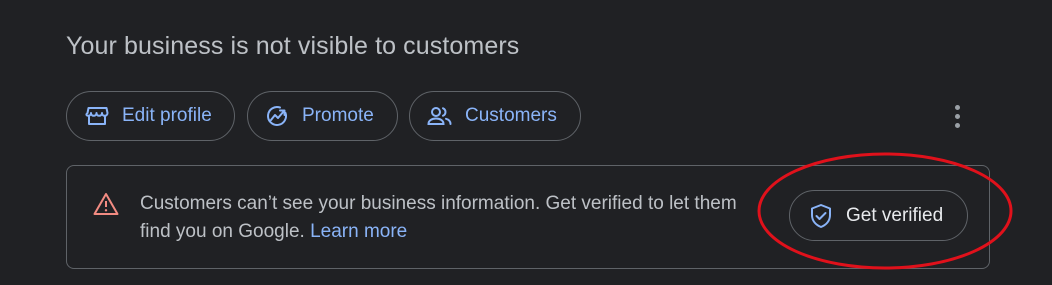 This screenshot has height=285, width=1052. What do you see at coordinates (97, 116) in the screenshot?
I see `storefront-icon` at bounding box center [97, 116].